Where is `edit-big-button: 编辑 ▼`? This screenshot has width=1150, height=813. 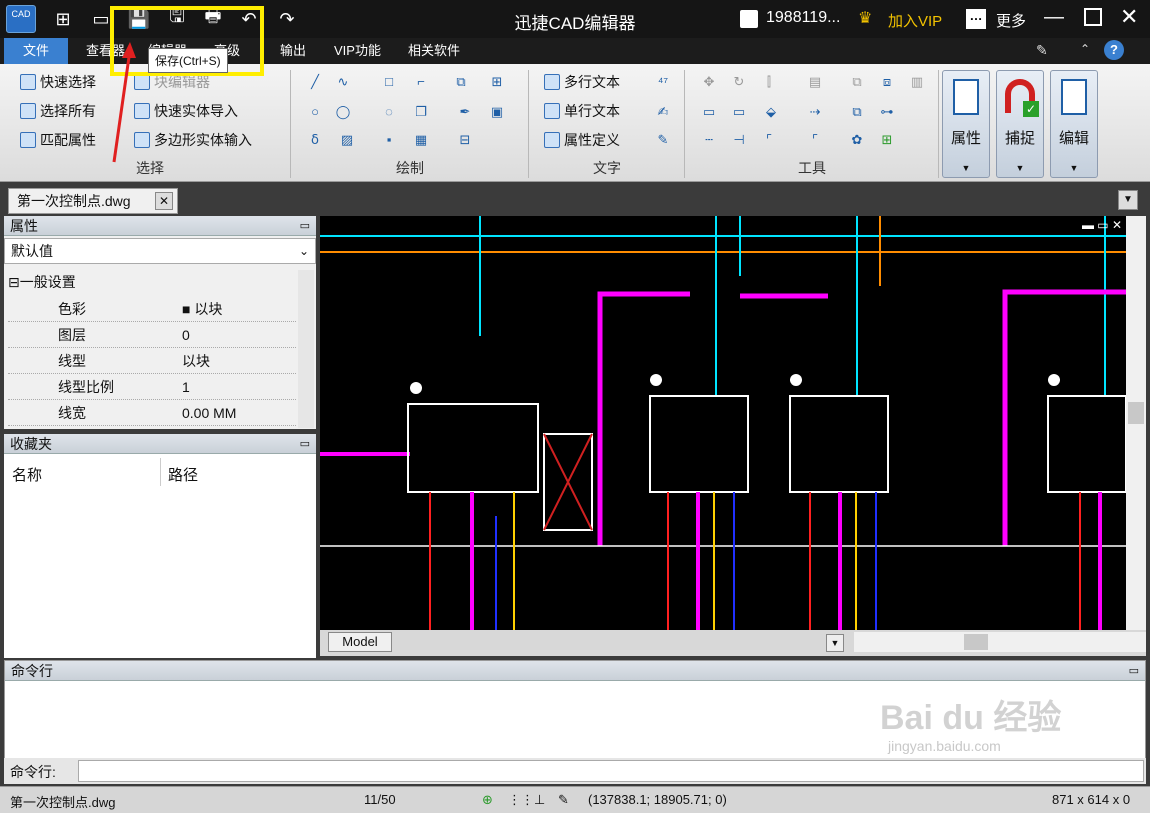
edit-big-button: 编辑 ▼ is located at coordinates (1074, 124).